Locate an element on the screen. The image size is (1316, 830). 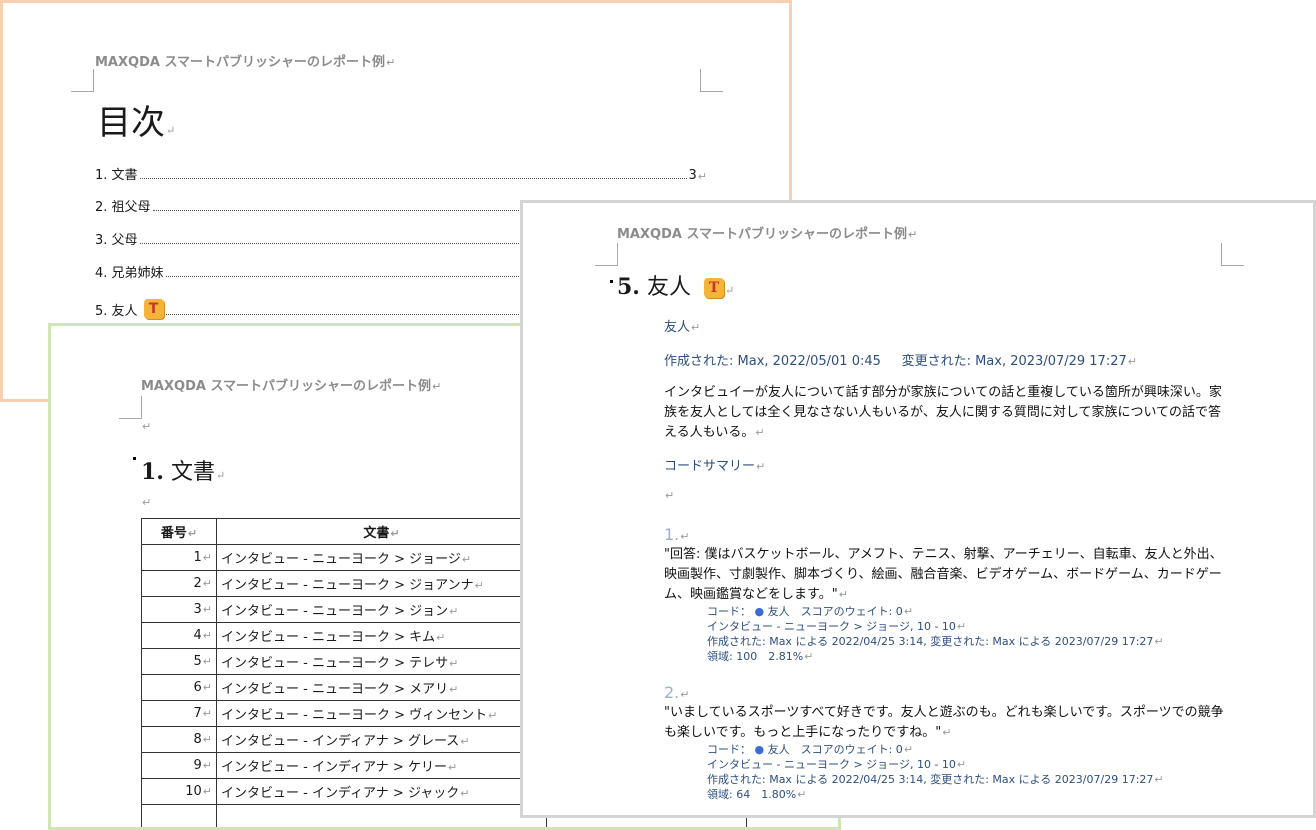
column-header-document: 文書↵ is located at coordinates (381, 531).